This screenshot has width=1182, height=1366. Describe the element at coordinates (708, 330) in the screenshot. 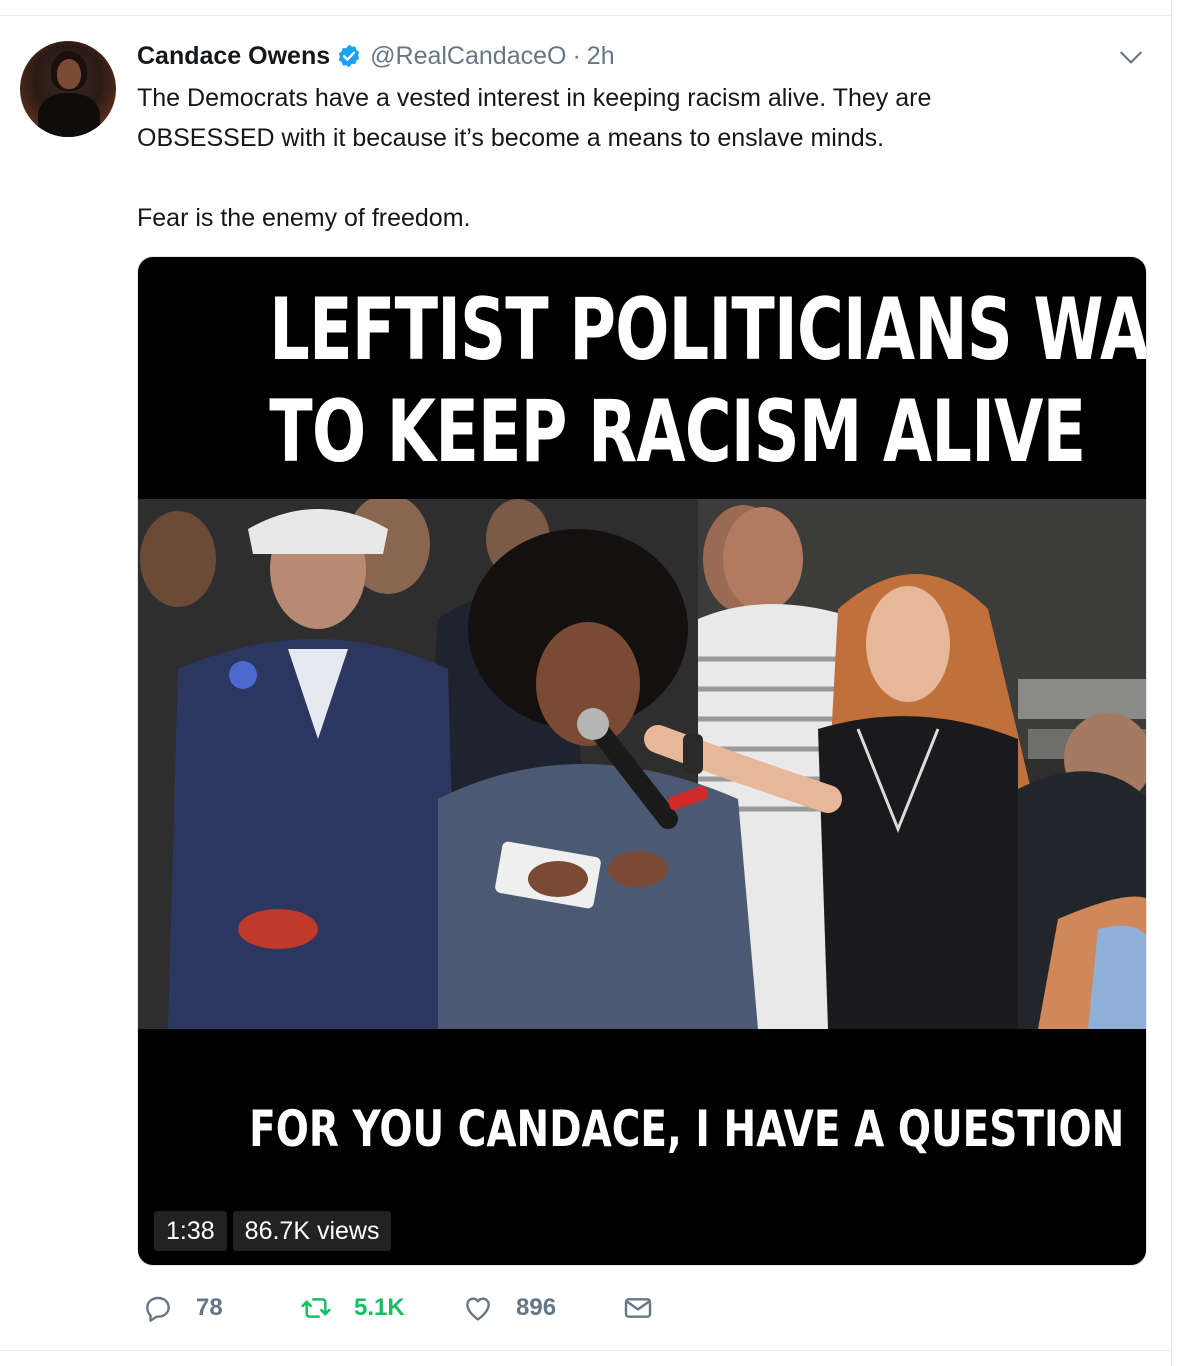

I see `video-headline-line-1: LEFTIST POLITICIANS WANT` at that location.